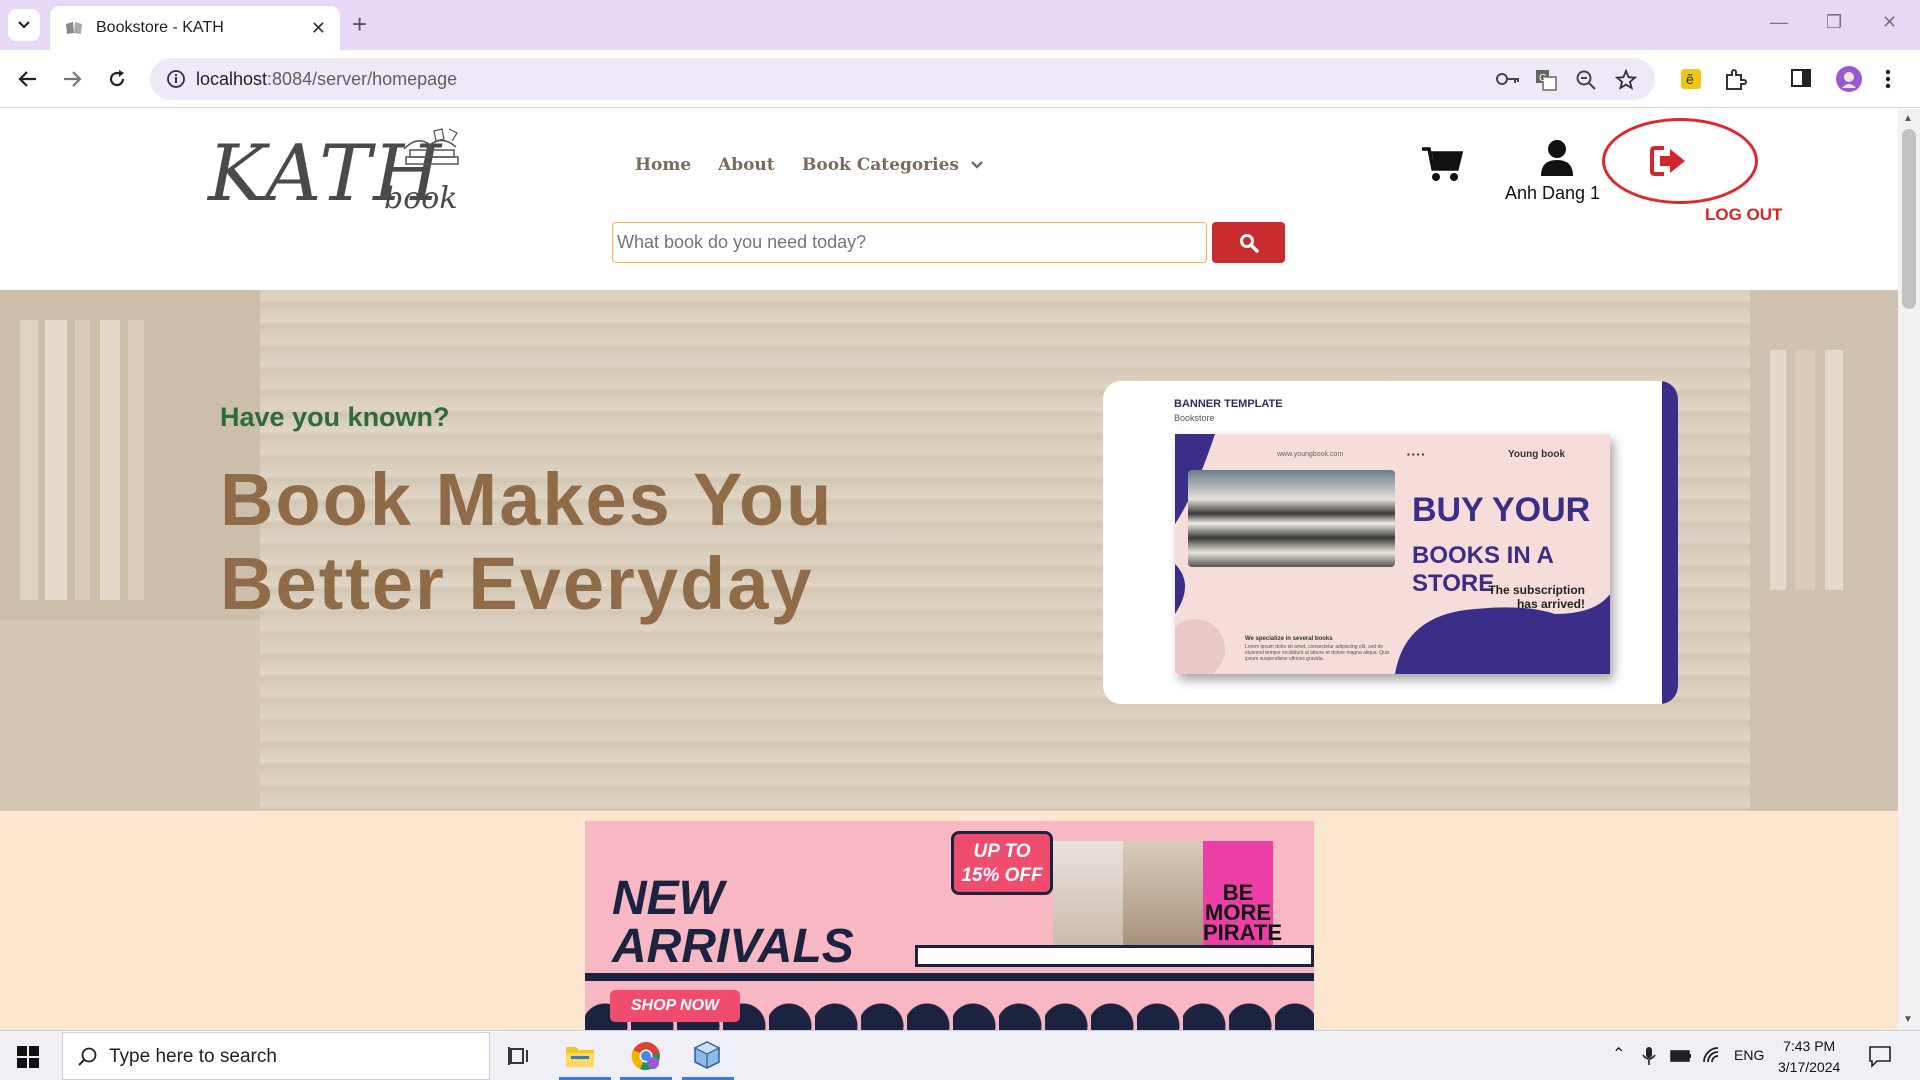 The image size is (1920, 1080). I want to click on nav-about-link: About, so click(746, 165).